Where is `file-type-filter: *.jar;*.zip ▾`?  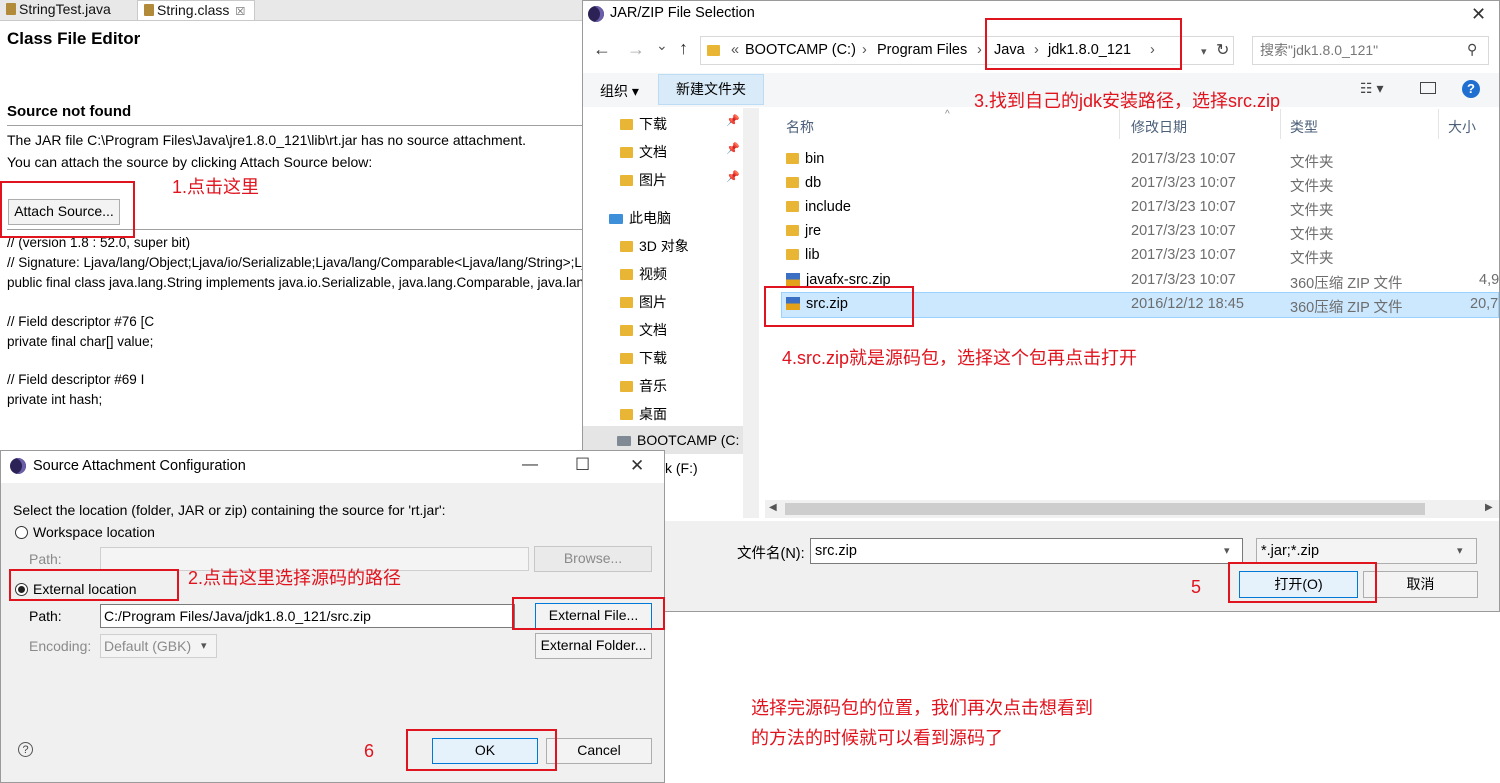
file-type-filter: *.jar;*.zip ▾ is located at coordinates (1366, 551).